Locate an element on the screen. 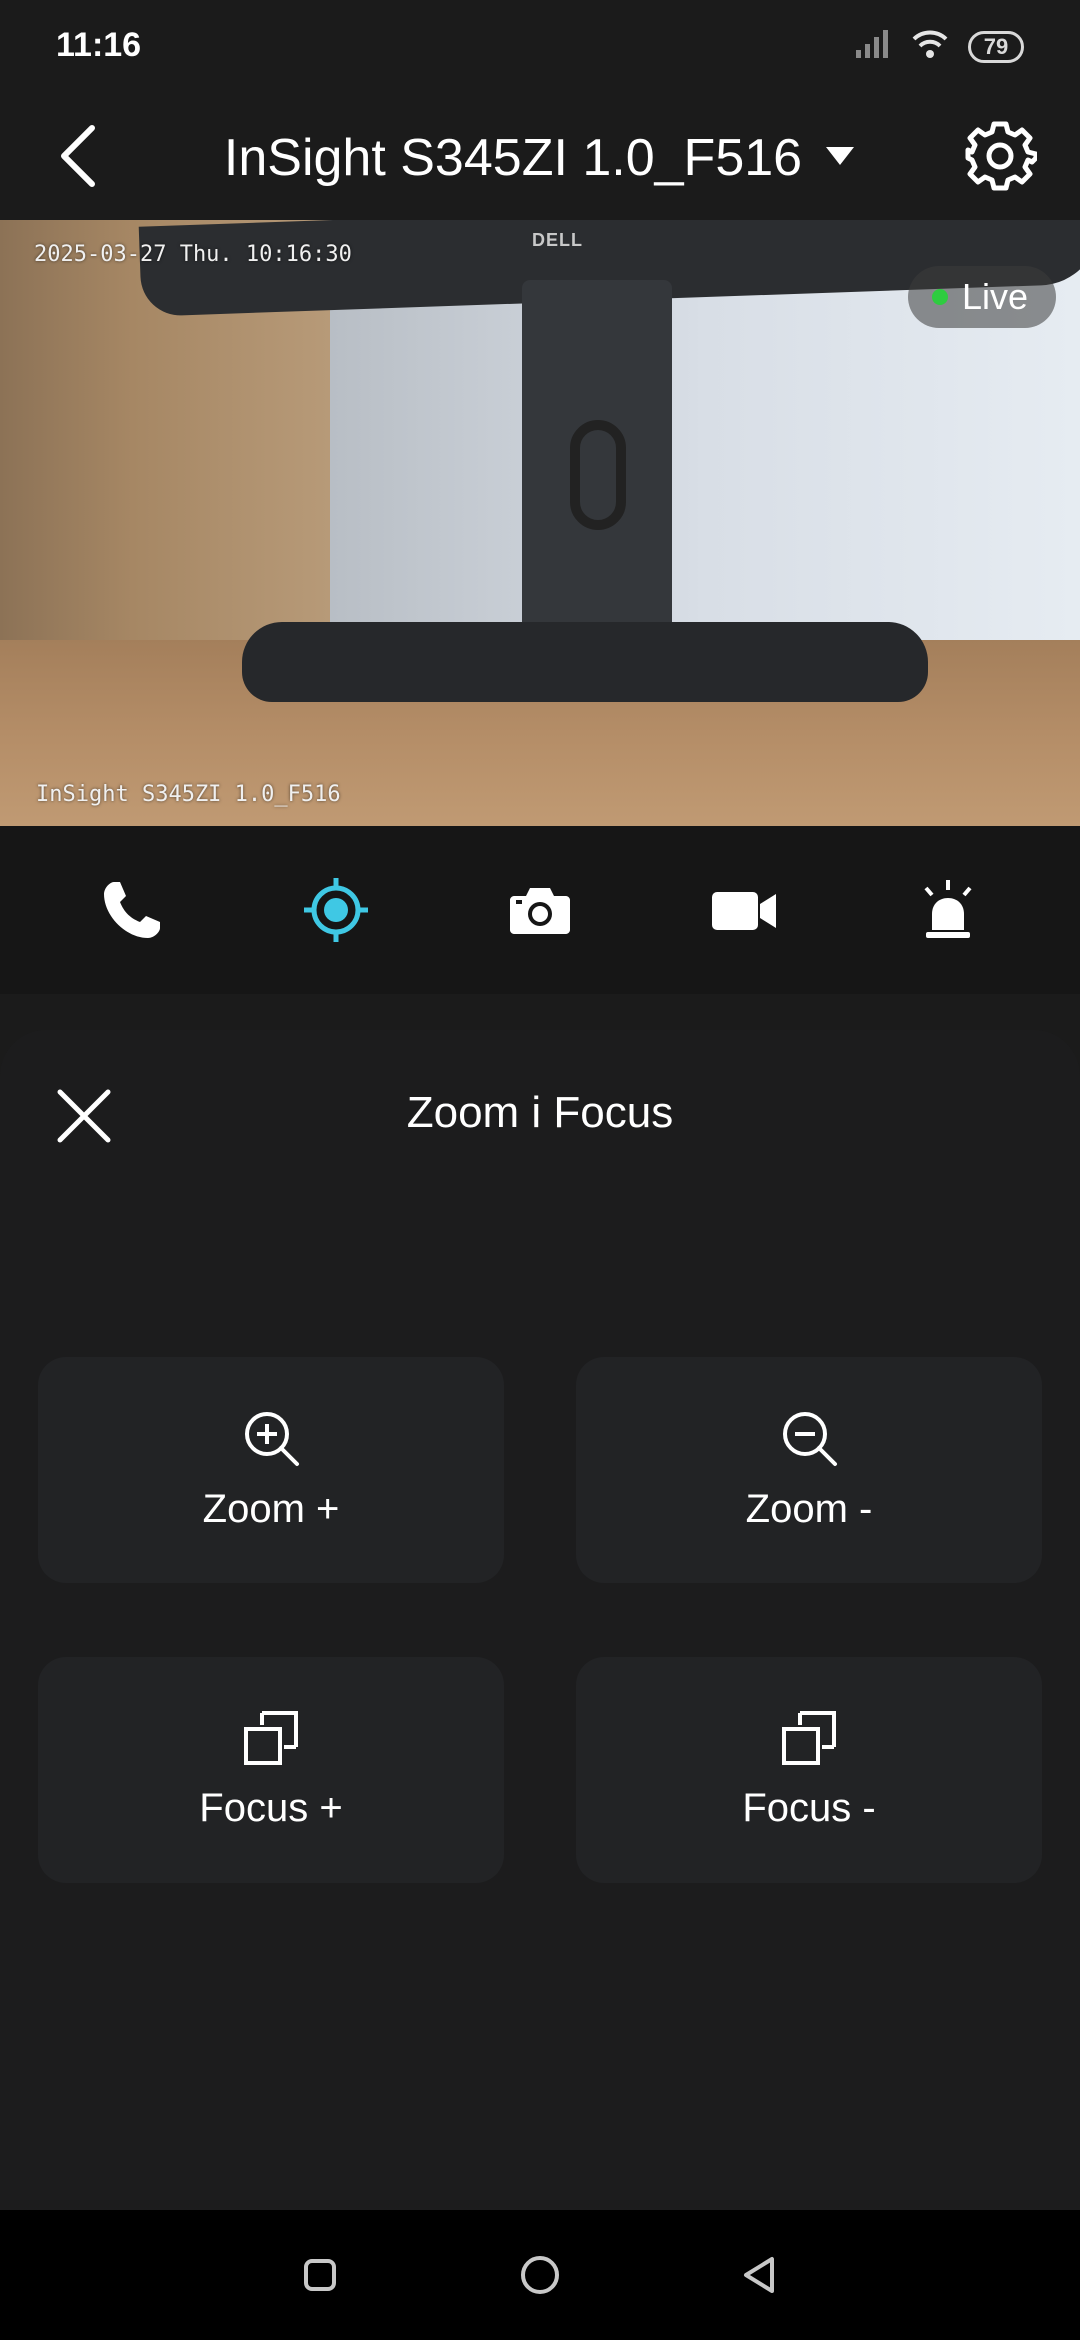 This screenshot has height=2340, width=1080. status-bar: 11:16 79 is located at coordinates (540, 48).